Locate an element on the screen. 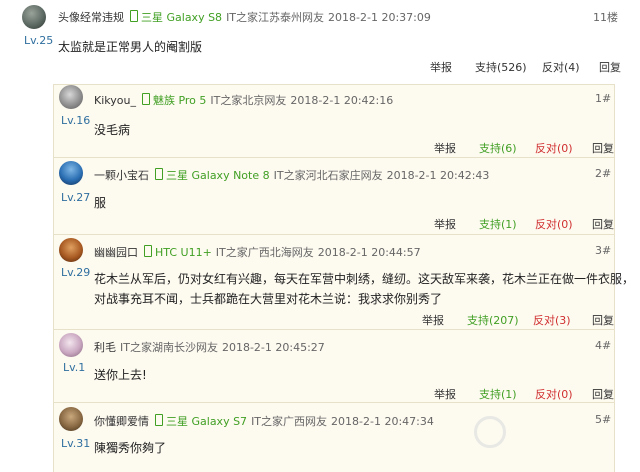 The width and height of the screenshot is (640, 472). reply-header: 幽幽园口 HTC U11+ IT之家广西北海网友 2018-2-1 20:44:57 is located at coordinates (257, 252).